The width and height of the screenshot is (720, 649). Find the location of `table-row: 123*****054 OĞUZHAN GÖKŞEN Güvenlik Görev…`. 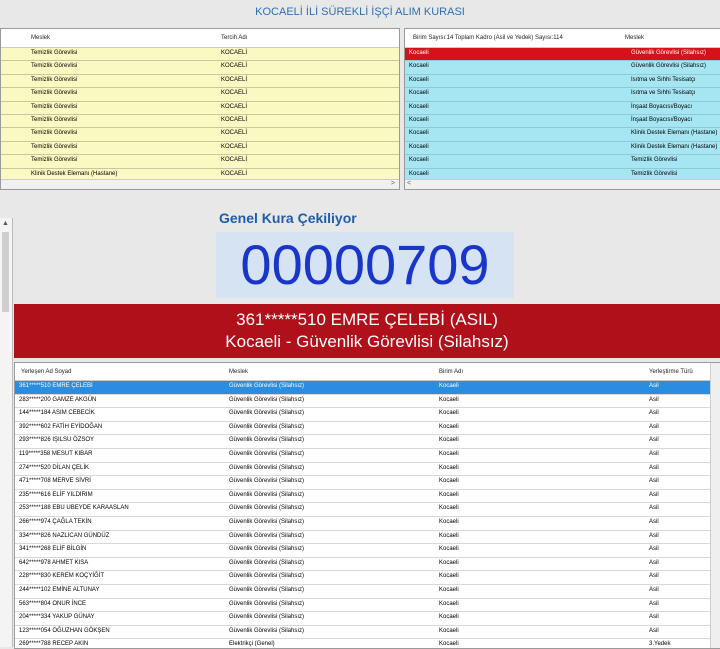

table-row: 123*****054 OĞUZHAN GÖKŞEN Güvenlik Görev… is located at coordinates (367, 632).